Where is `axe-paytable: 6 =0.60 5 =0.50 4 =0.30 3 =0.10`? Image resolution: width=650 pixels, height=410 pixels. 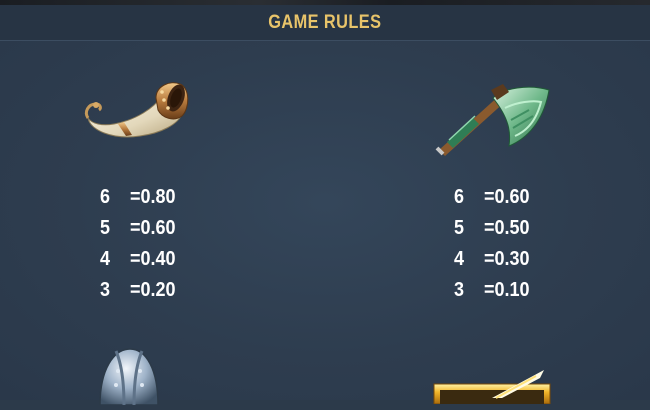 axe-paytable: 6 =0.60 5 =0.50 4 =0.30 3 =0.10 is located at coordinates (494, 244).